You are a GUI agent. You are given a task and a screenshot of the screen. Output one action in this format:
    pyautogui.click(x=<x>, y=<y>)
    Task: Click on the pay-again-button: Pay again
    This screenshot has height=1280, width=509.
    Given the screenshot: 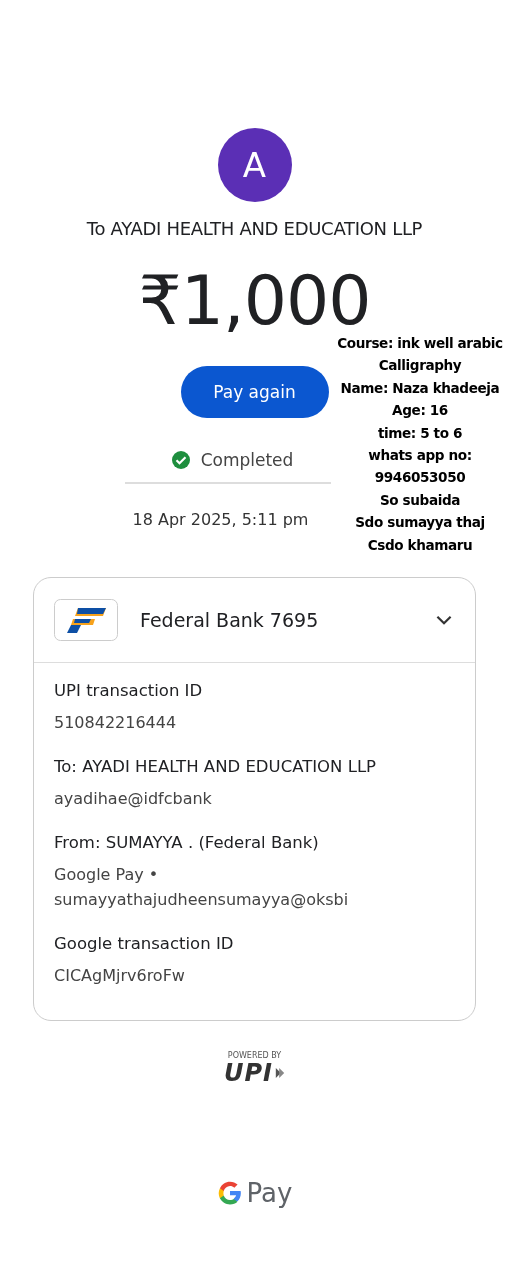 What is the action you would take?
    pyautogui.click(x=254, y=392)
    